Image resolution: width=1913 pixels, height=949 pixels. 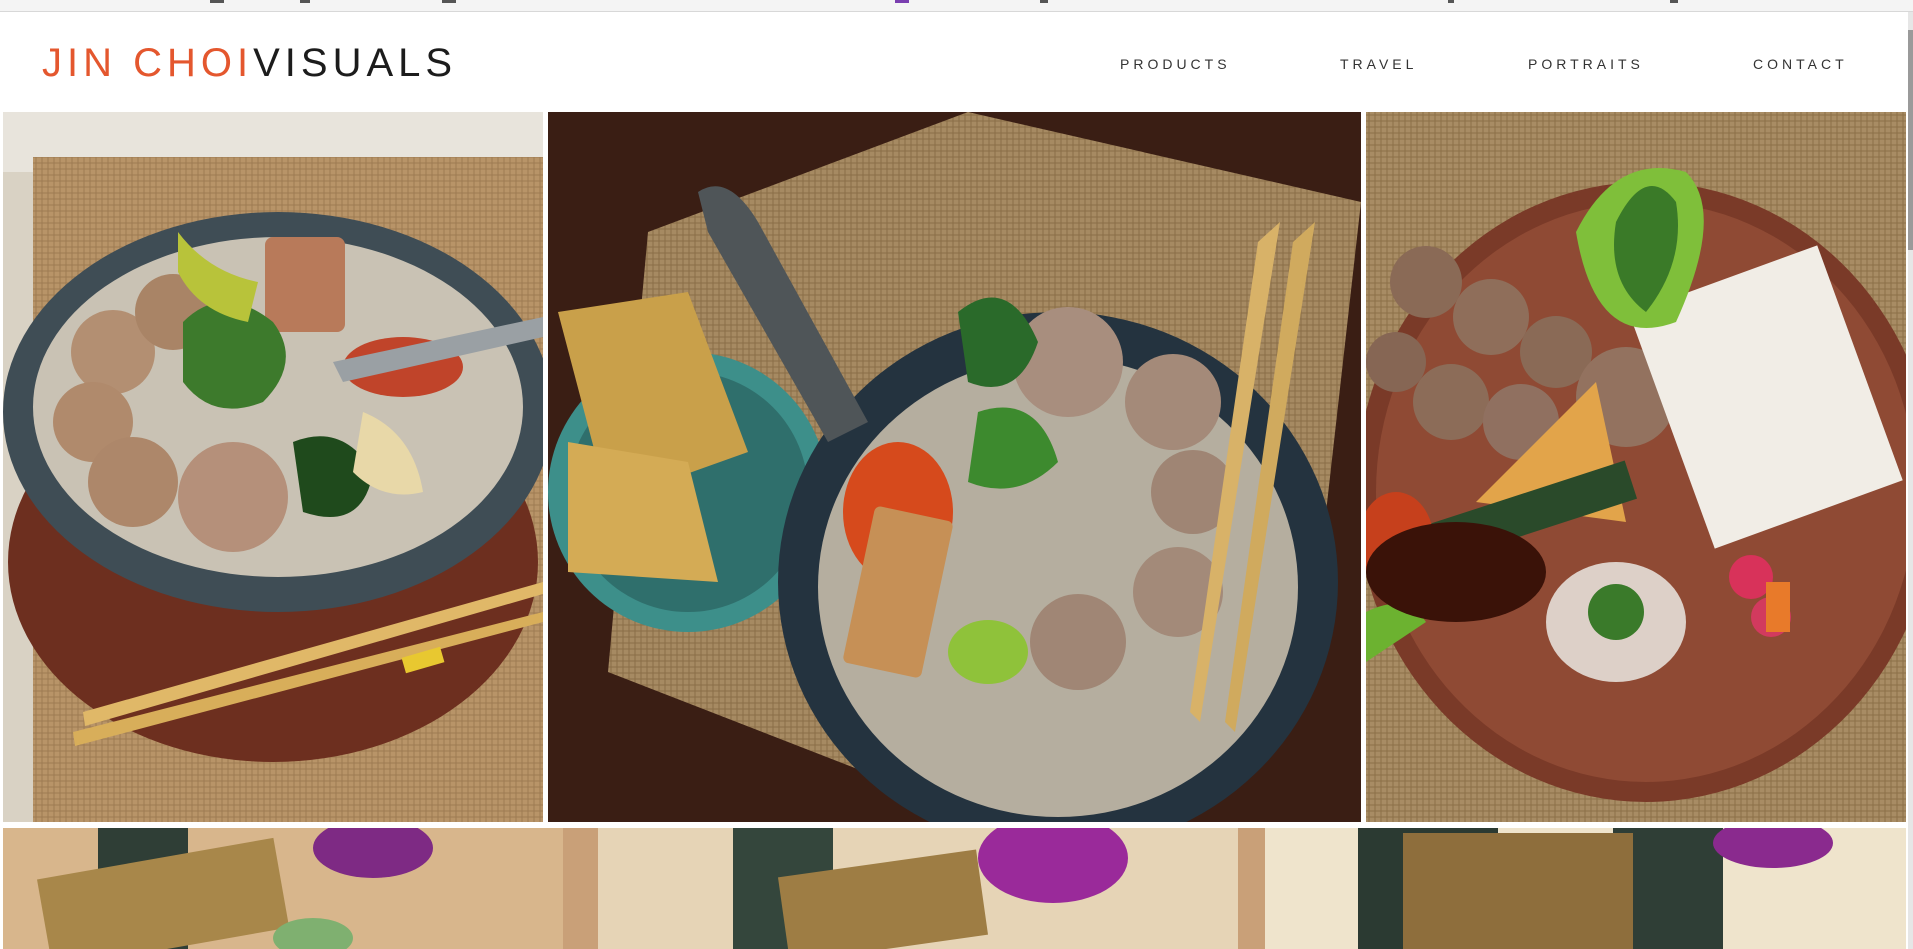 I want to click on nav-portraits: PORTRAITS, so click(x=1586, y=64).